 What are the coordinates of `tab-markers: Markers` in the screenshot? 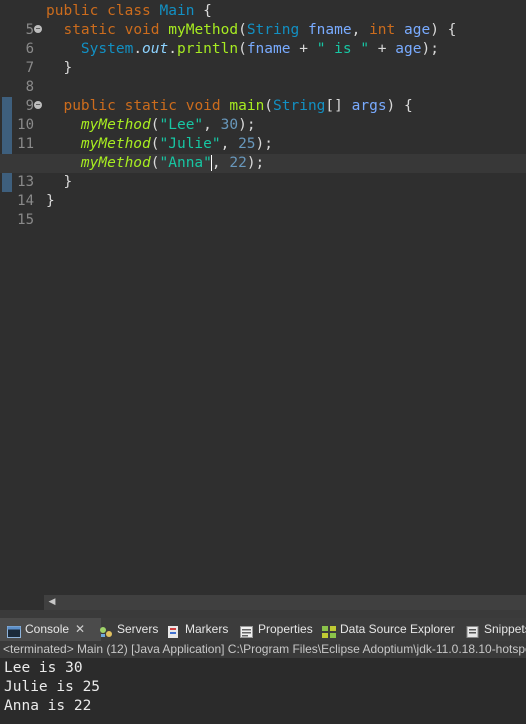 It's located at (197, 629).